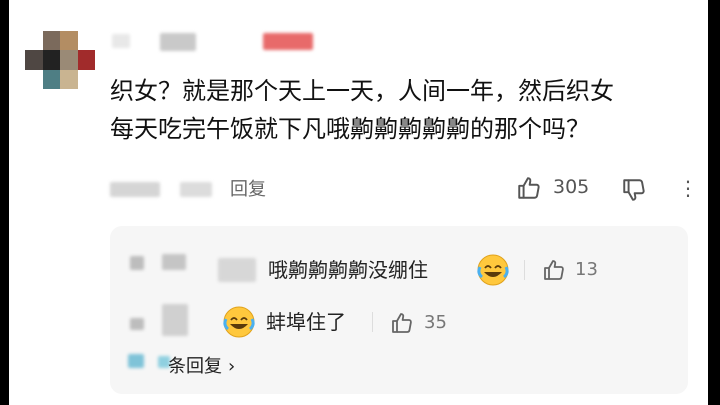 This screenshot has height=405, width=720. What do you see at coordinates (232, 366) in the screenshot?
I see `chevron-right-icon: ›` at bounding box center [232, 366].